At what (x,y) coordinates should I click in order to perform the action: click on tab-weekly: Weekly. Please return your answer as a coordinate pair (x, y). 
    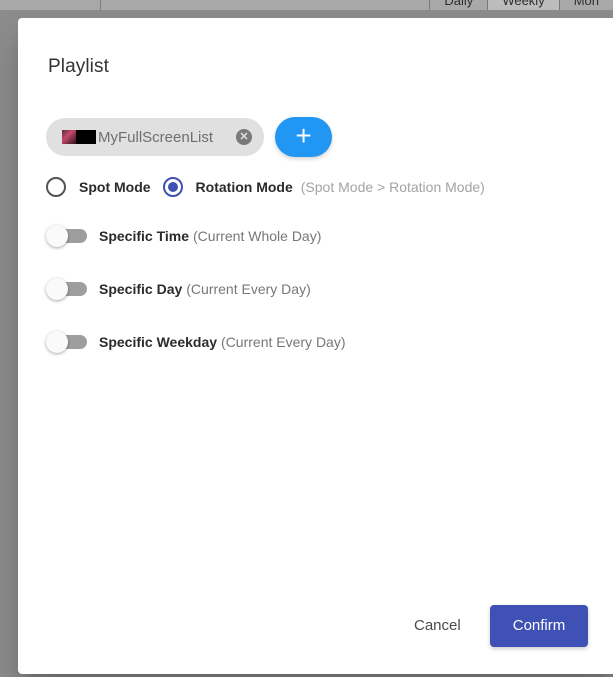
    Looking at the image, I should click on (523, 5).